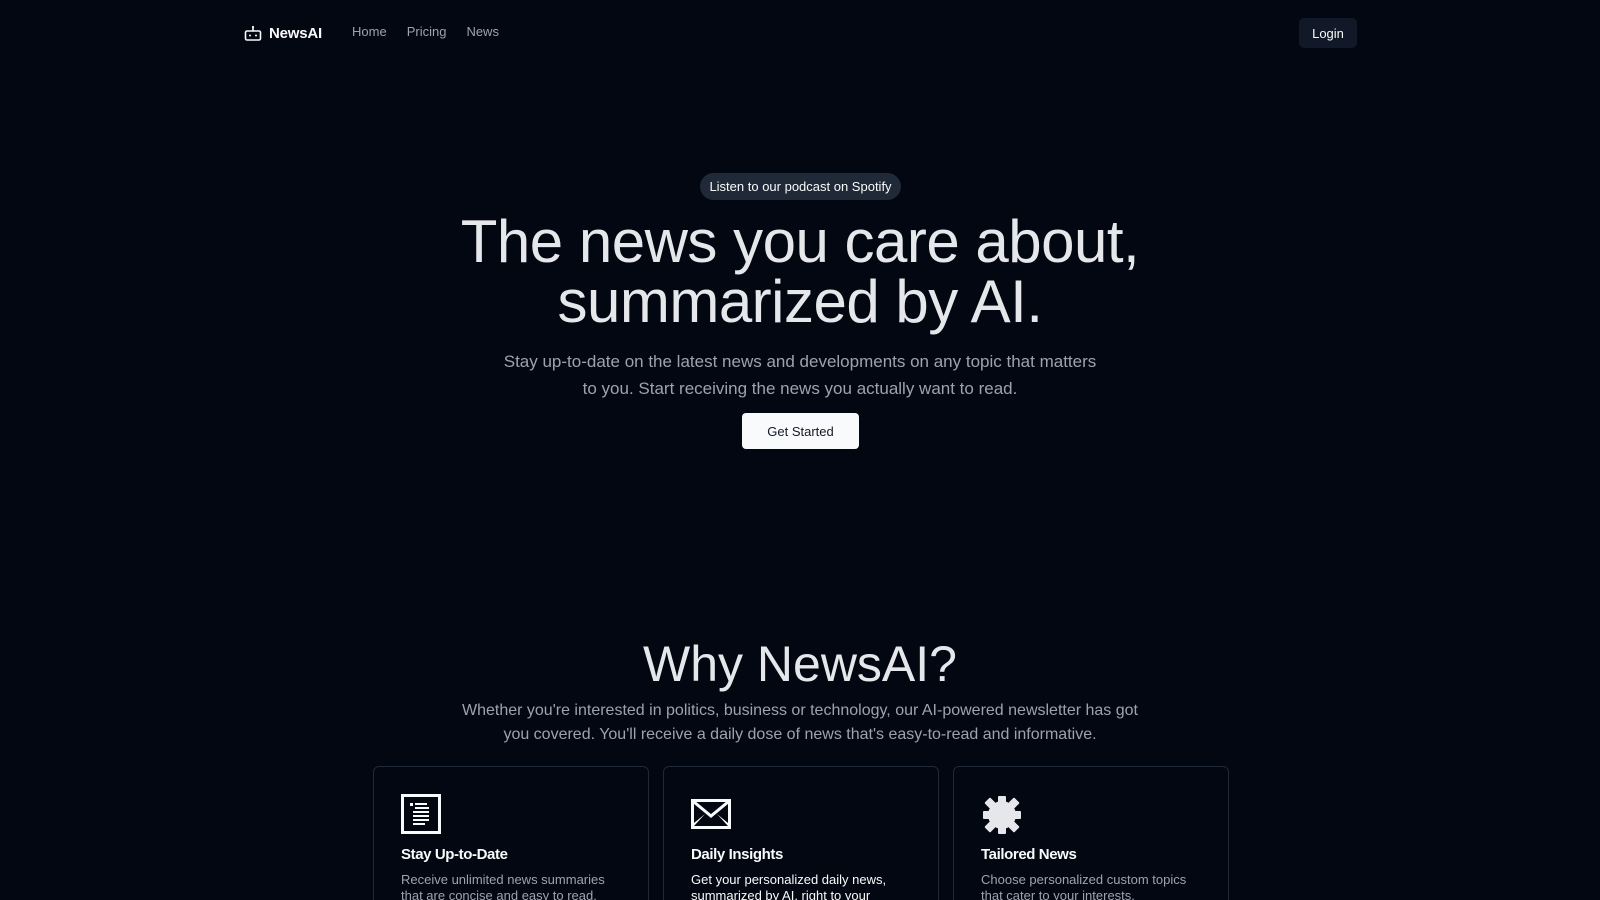 The height and width of the screenshot is (900, 1600). Describe the element at coordinates (737, 854) in the screenshot. I see `feature-card-title: Daily Insights` at that location.